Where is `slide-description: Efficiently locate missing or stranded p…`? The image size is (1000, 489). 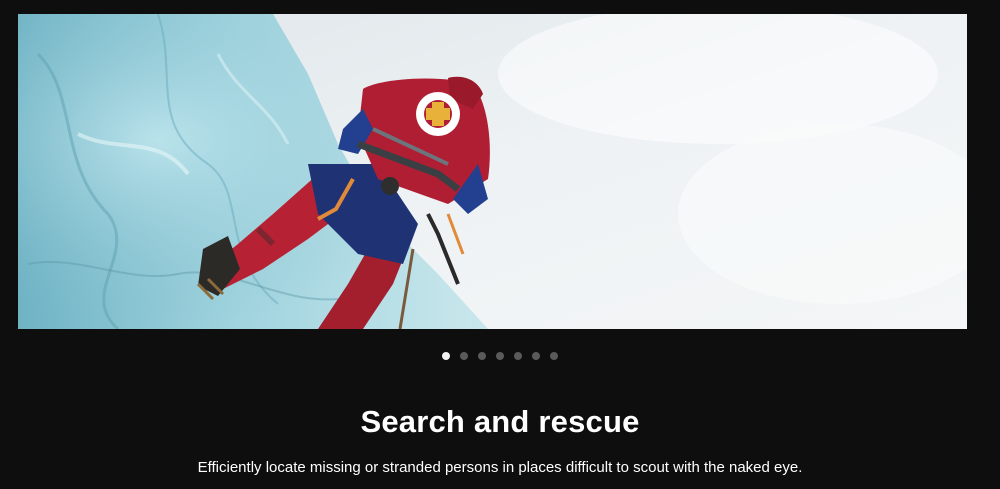 slide-description: Efficiently locate missing or stranded p… is located at coordinates (500, 467).